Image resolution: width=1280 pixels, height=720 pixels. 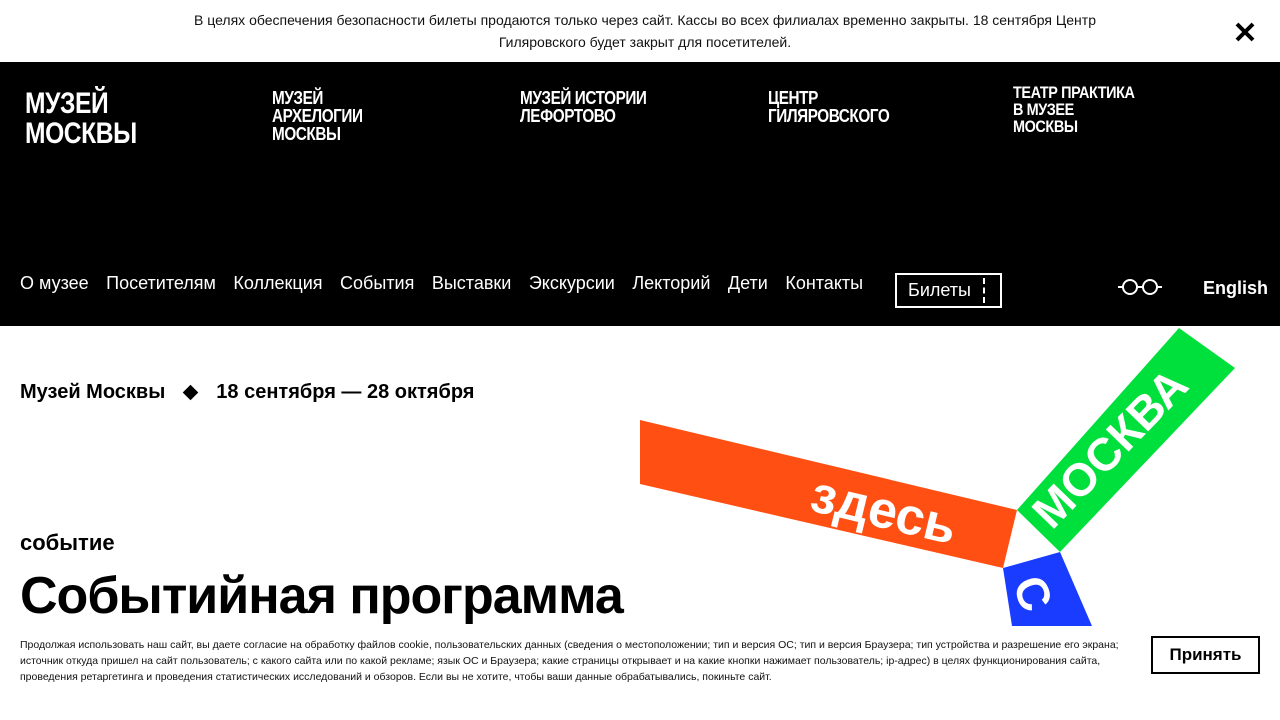 I want to click on nav-item-exhibitions: Выставки, so click(x=472, y=283).